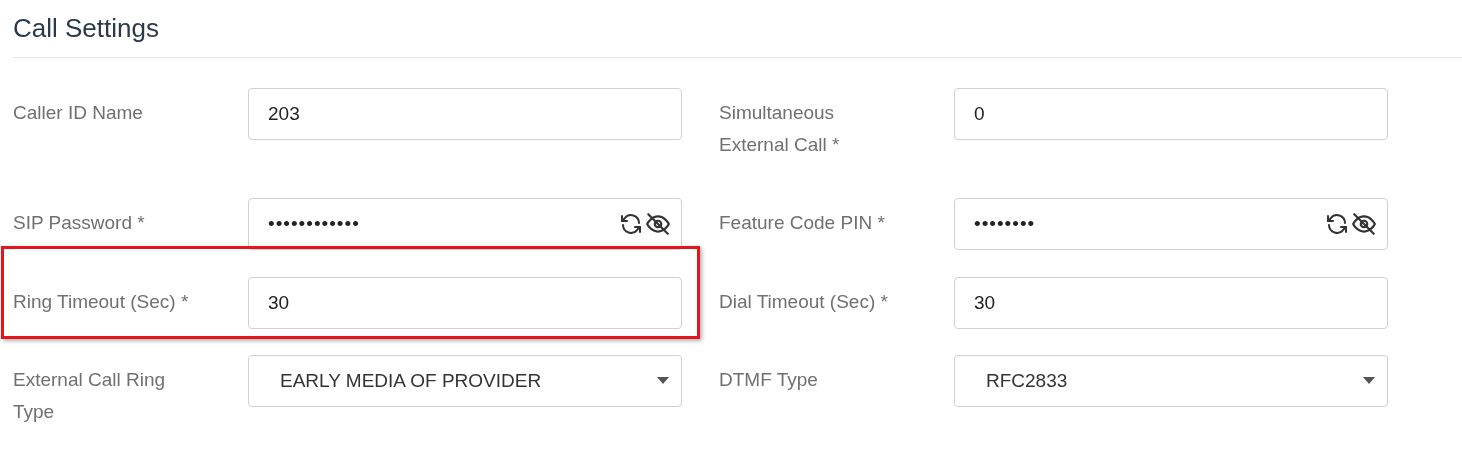  What do you see at coordinates (465, 114) in the screenshot?
I see `input-field: 203` at bounding box center [465, 114].